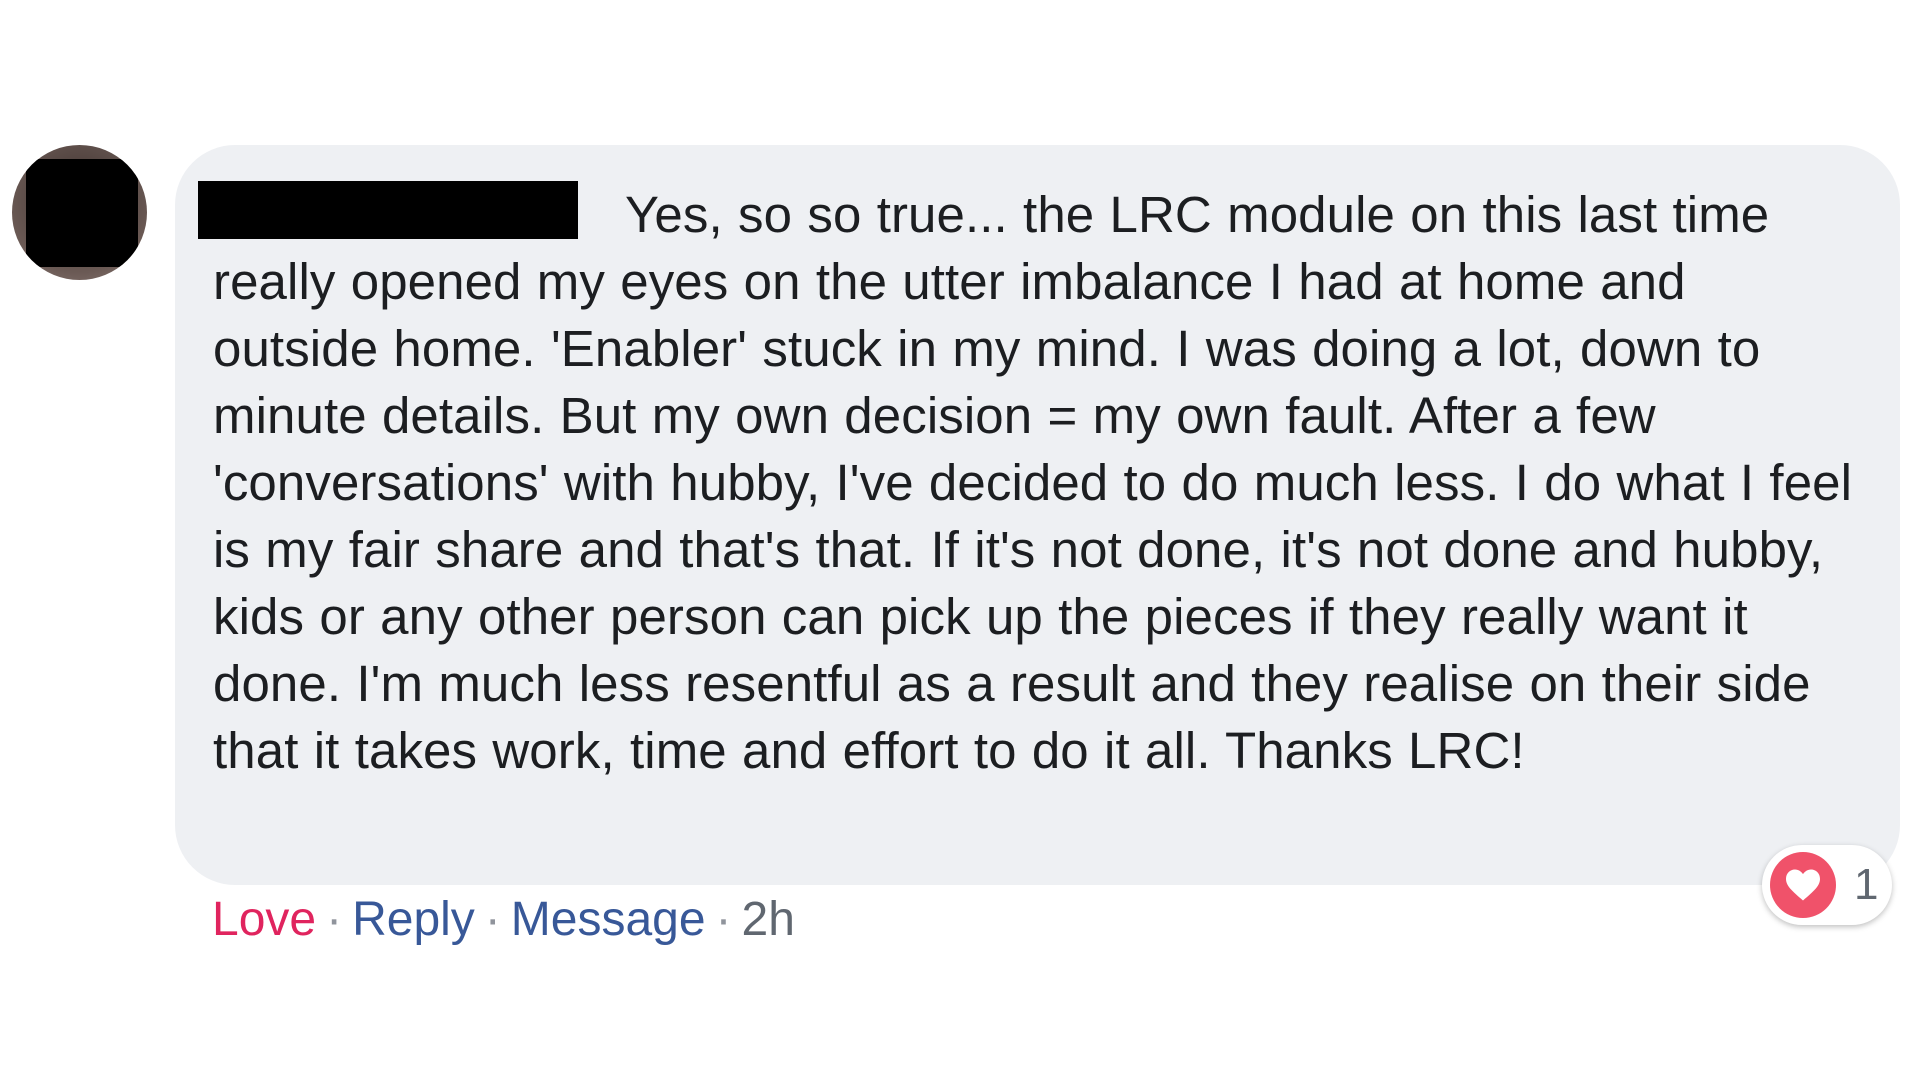 This screenshot has height=1080, width=1920. I want to click on comment-actions: Love · Reply · Message · 2h, so click(503, 920).